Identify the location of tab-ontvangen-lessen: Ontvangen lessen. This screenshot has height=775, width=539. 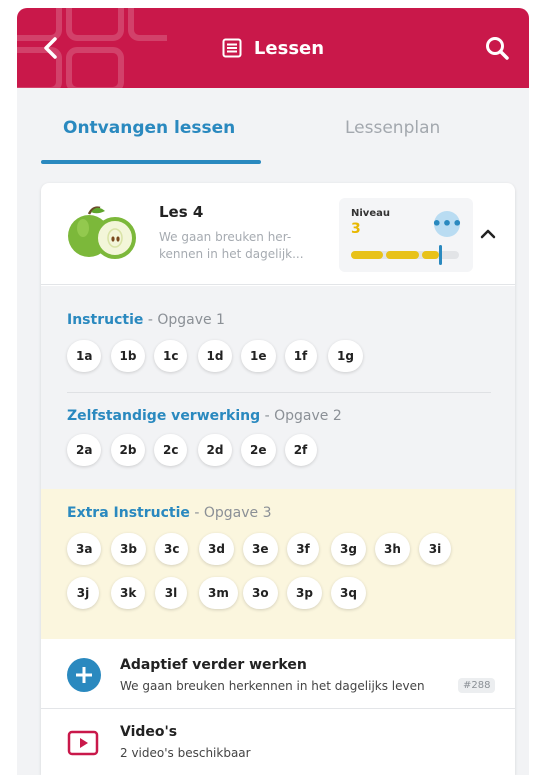
(149, 128).